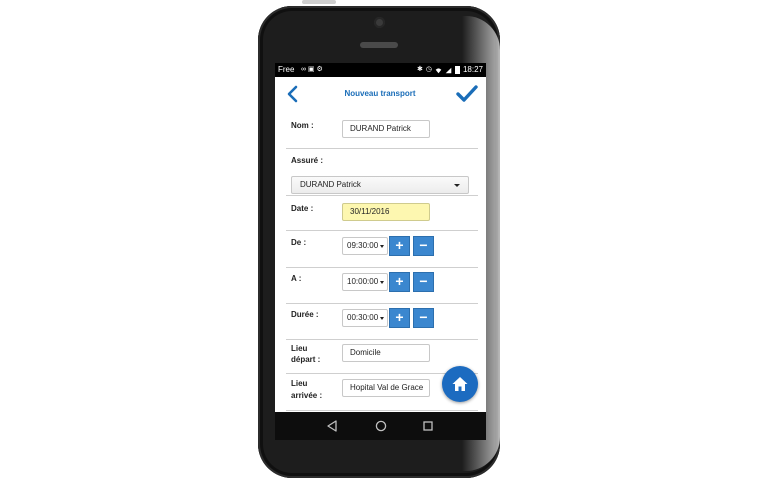 The width and height of the screenshot is (760, 480). Describe the element at coordinates (428, 69) in the screenshot. I see `alarm-icon: ◷` at that location.